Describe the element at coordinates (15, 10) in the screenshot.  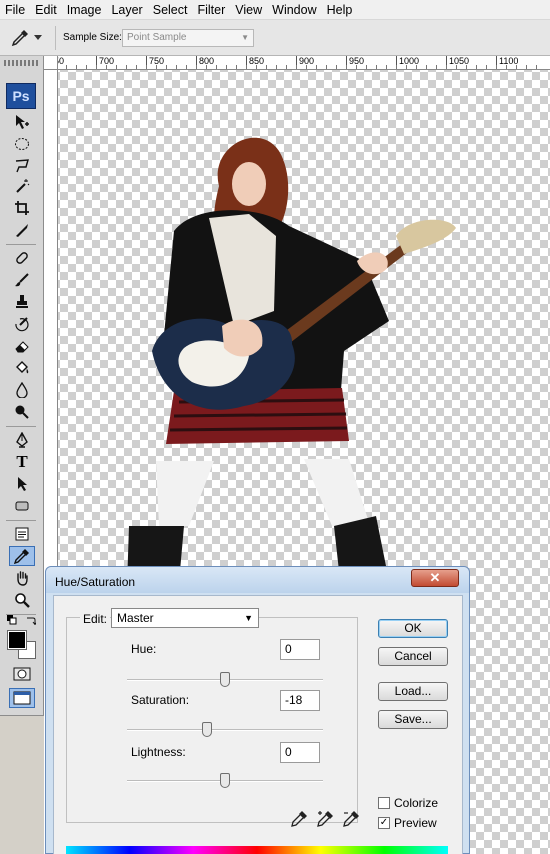
I see `menu-file: File` at that location.